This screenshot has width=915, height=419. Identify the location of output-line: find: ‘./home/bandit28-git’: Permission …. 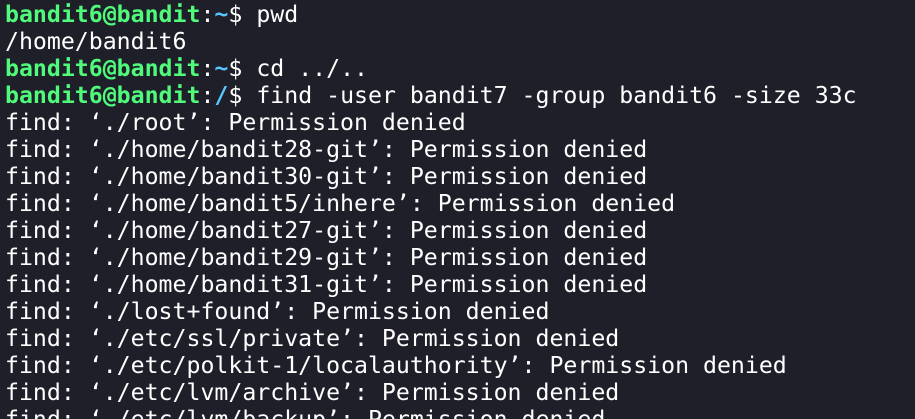
(460, 149).